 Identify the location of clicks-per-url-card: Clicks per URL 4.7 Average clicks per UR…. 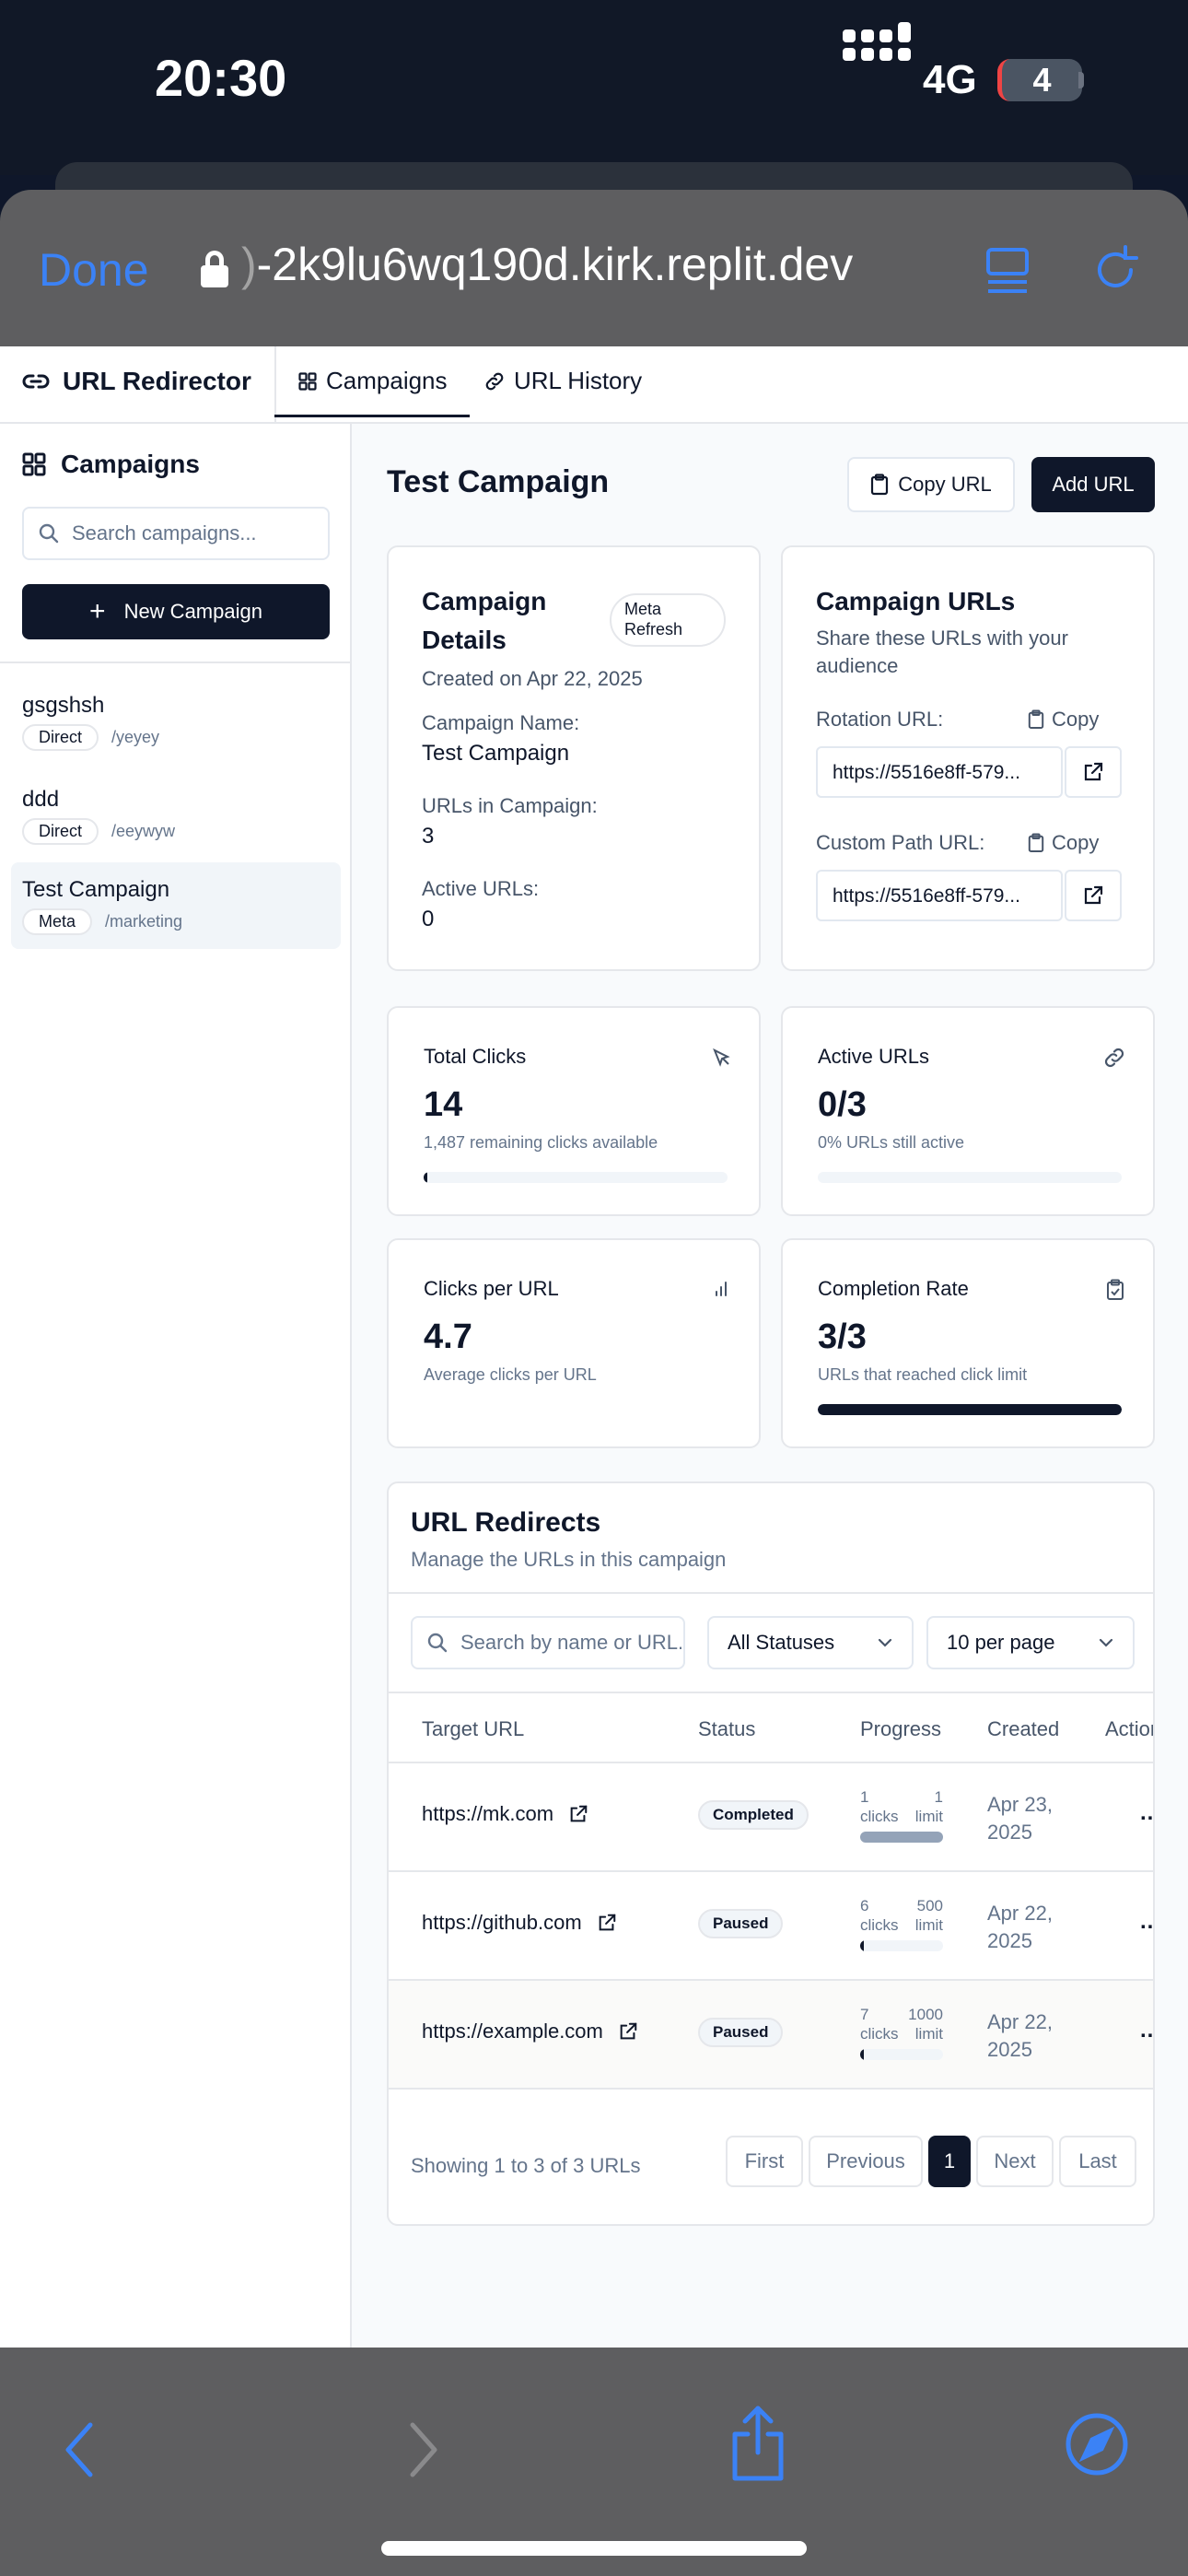
(574, 1343).